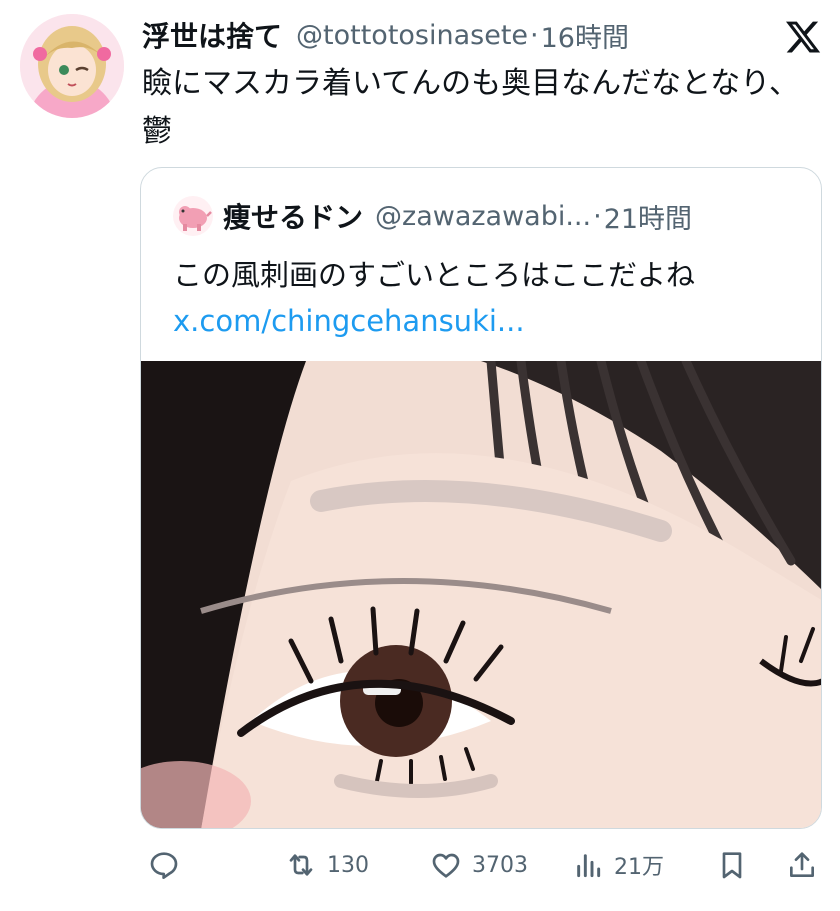 The width and height of the screenshot is (840, 911). I want to click on views-count: 21万, so click(639, 867).